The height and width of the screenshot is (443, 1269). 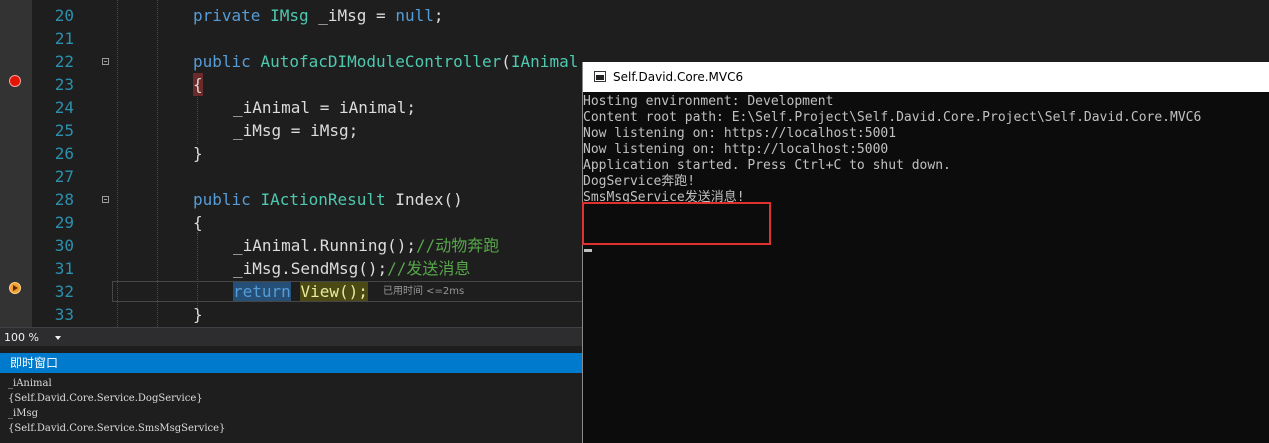 I want to click on breakpoint-code-text: {, so click(x=198, y=84).